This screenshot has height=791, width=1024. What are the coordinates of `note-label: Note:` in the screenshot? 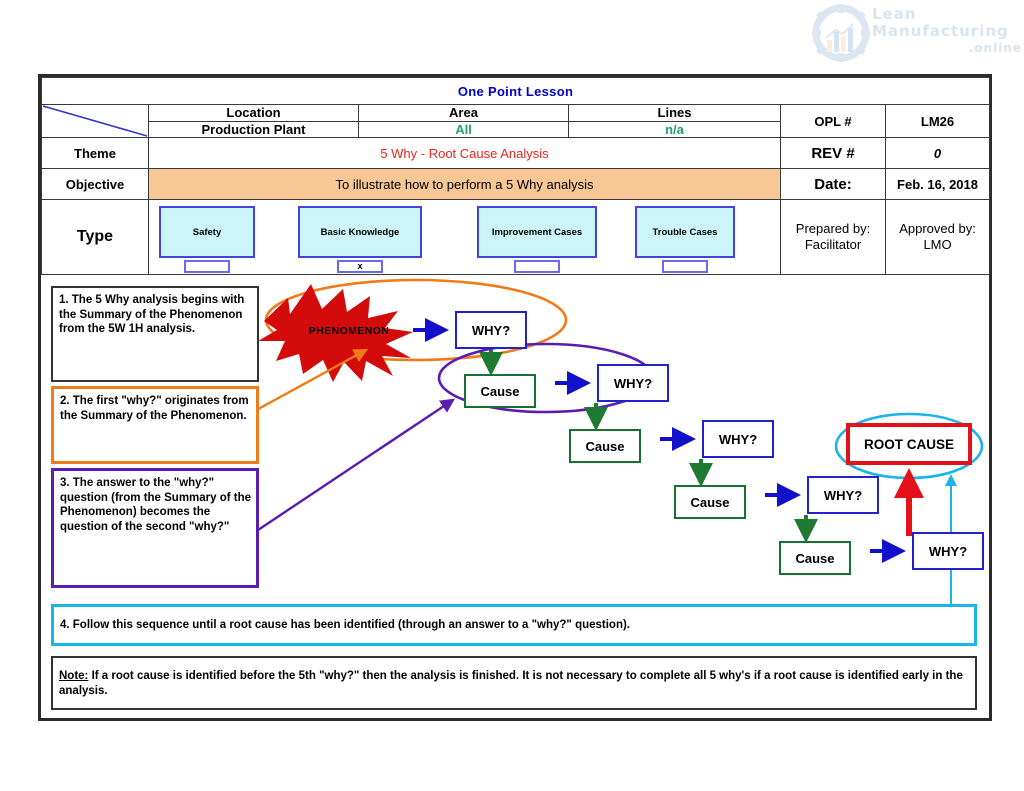 It's located at (74, 676).